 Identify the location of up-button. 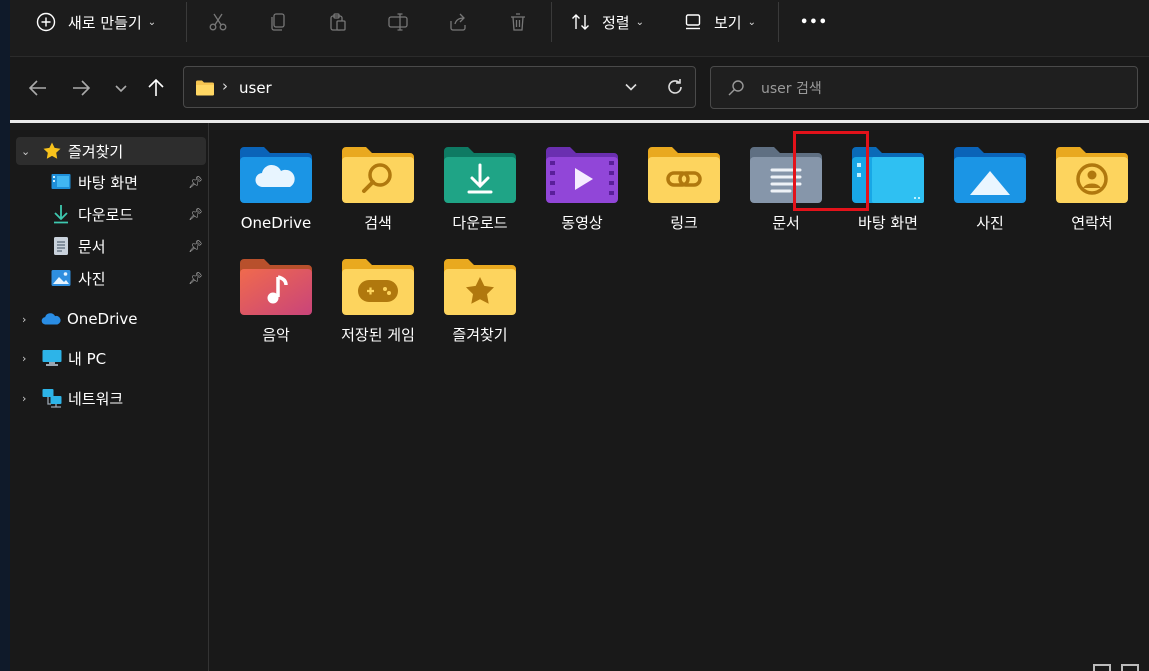
(156, 88).